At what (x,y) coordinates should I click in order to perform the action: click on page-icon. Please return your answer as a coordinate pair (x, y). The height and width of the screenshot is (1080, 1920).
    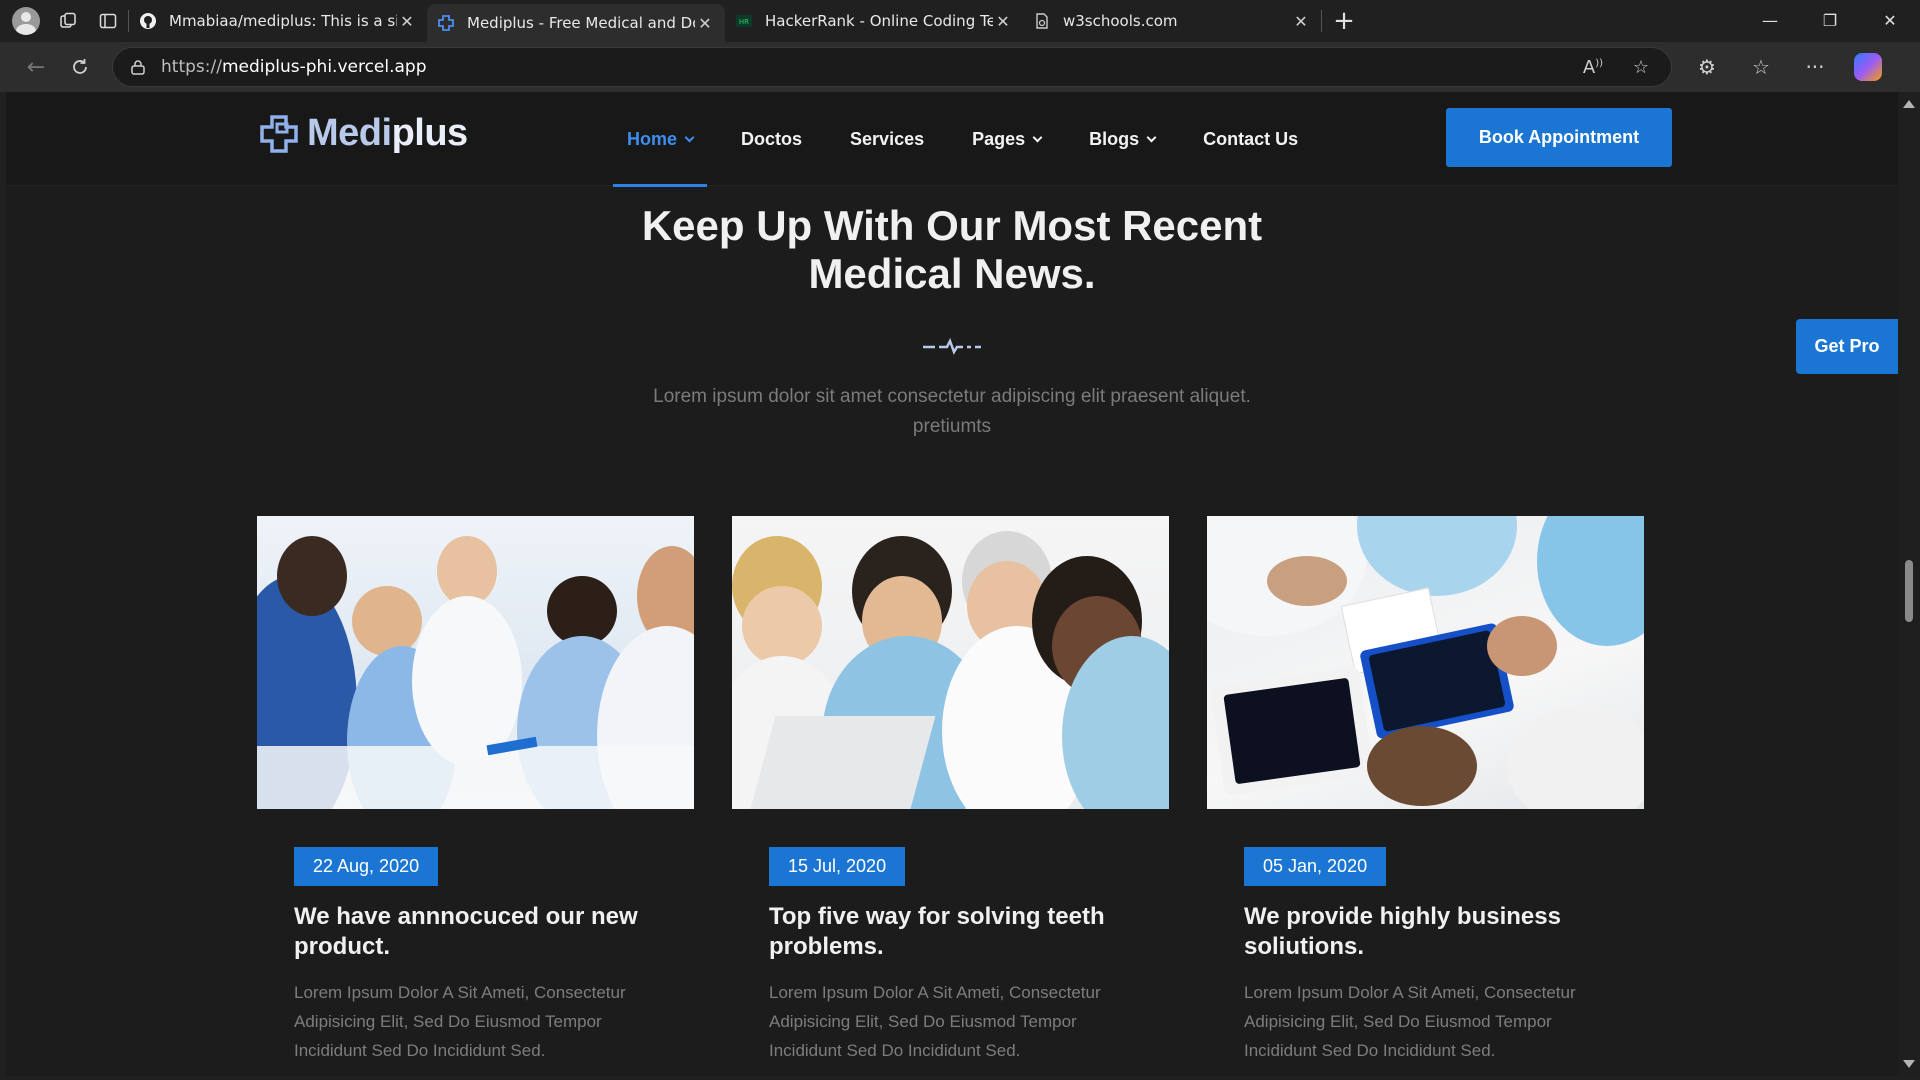
    Looking at the image, I should click on (1042, 21).